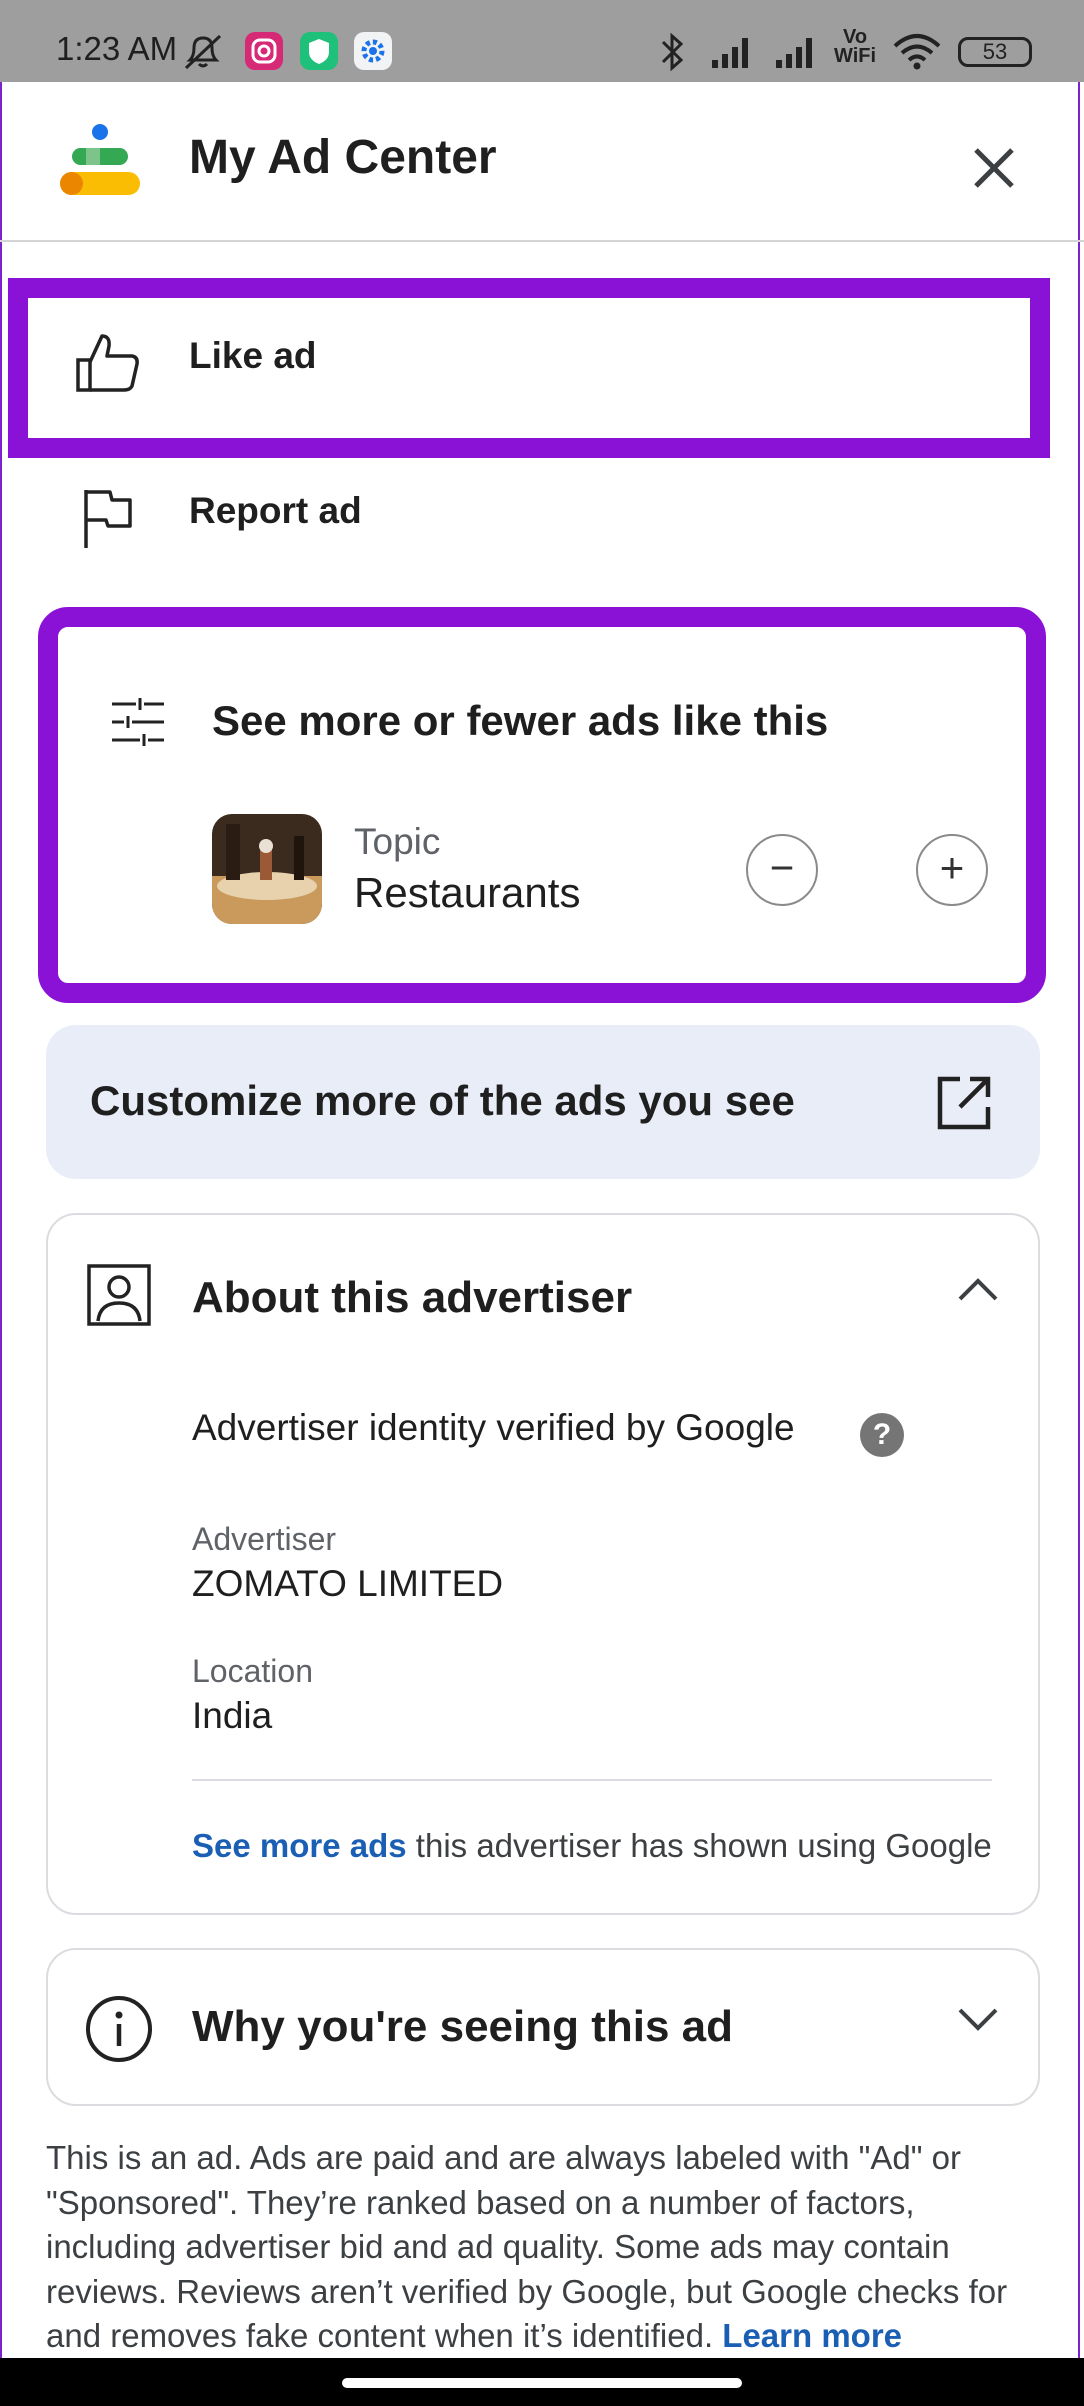 This screenshot has height=2406, width=1084. I want to click on open-external-icon, so click(964, 1103).